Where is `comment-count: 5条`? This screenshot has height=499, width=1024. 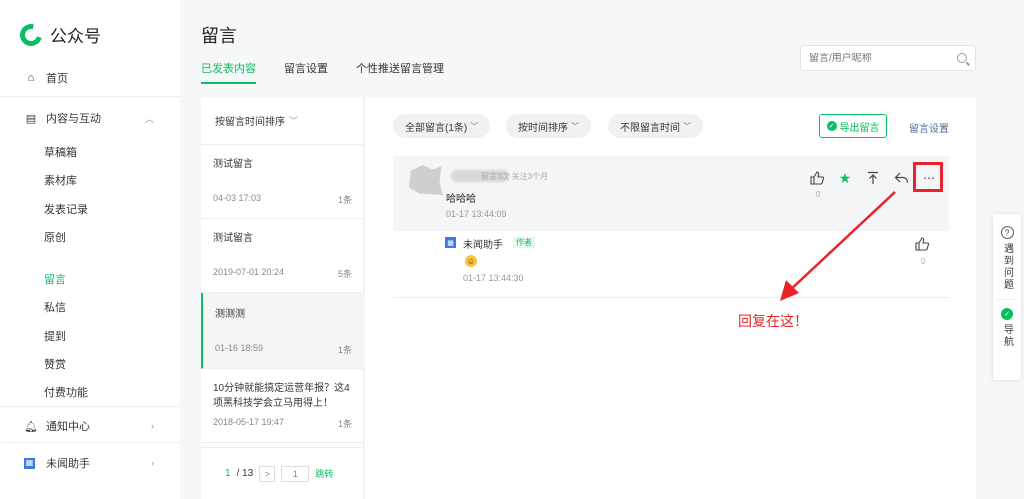 comment-count: 5条 is located at coordinates (344, 274).